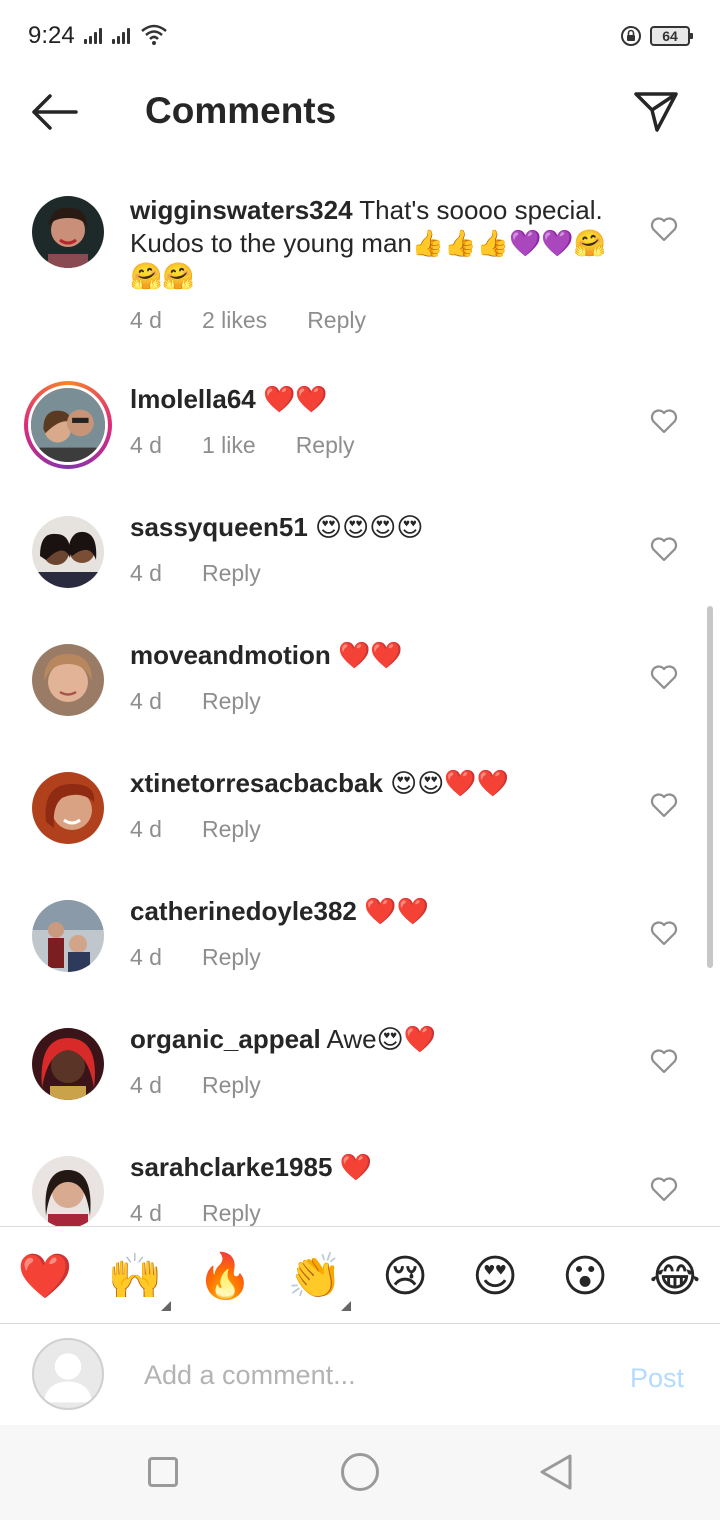 The height and width of the screenshot is (1520, 720). What do you see at coordinates (241, 110) in the screenshot?
I see `page-title: Comments` at bounding box center [241, 110].